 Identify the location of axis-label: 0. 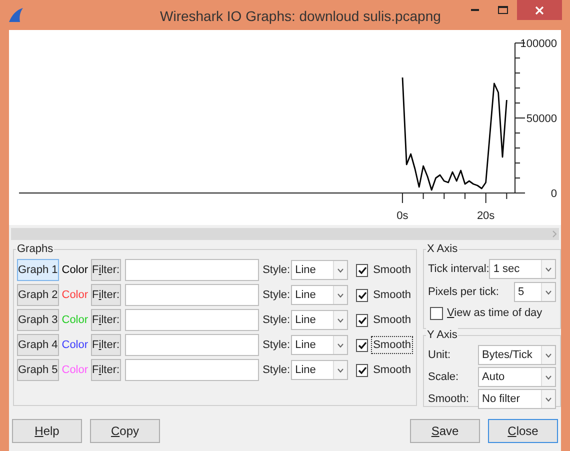
(553, 194).